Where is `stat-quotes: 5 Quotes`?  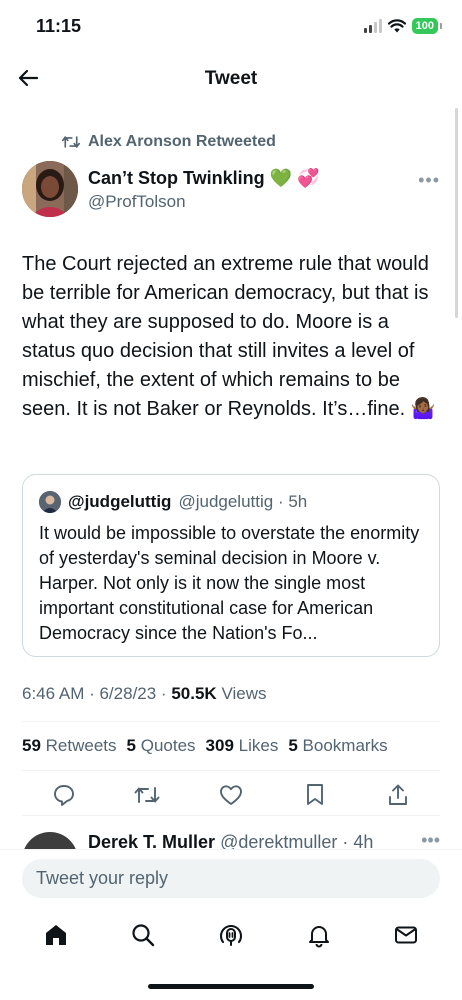 stat-quotes: 5 Quotes is located at coordinates (161, 746).